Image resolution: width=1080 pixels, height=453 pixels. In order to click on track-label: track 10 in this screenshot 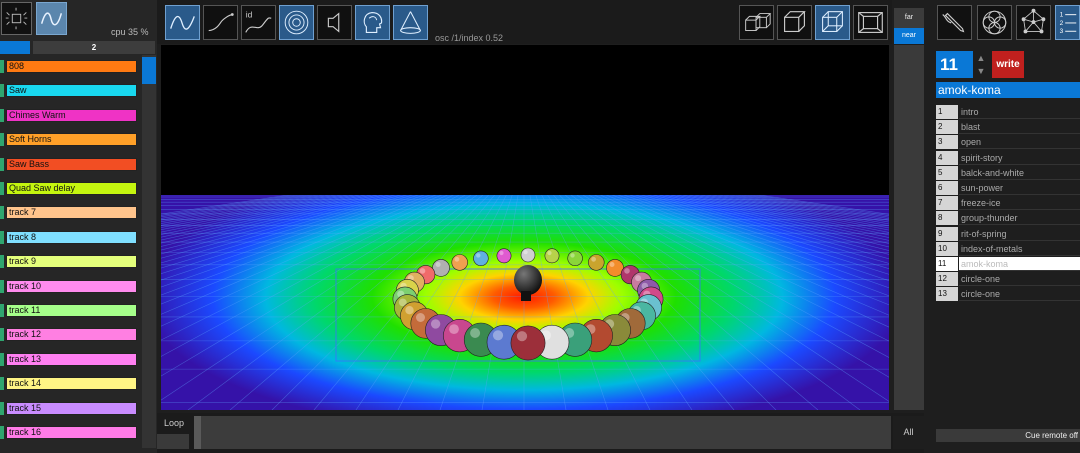, I will do `click(71, 286)`.